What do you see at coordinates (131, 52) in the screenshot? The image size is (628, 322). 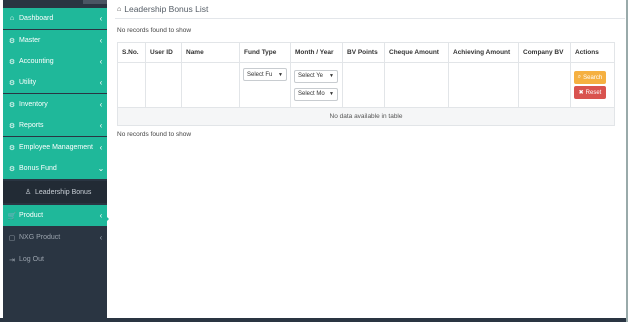 I see `col-sno: S.No.` at bounding box center [131, 52].